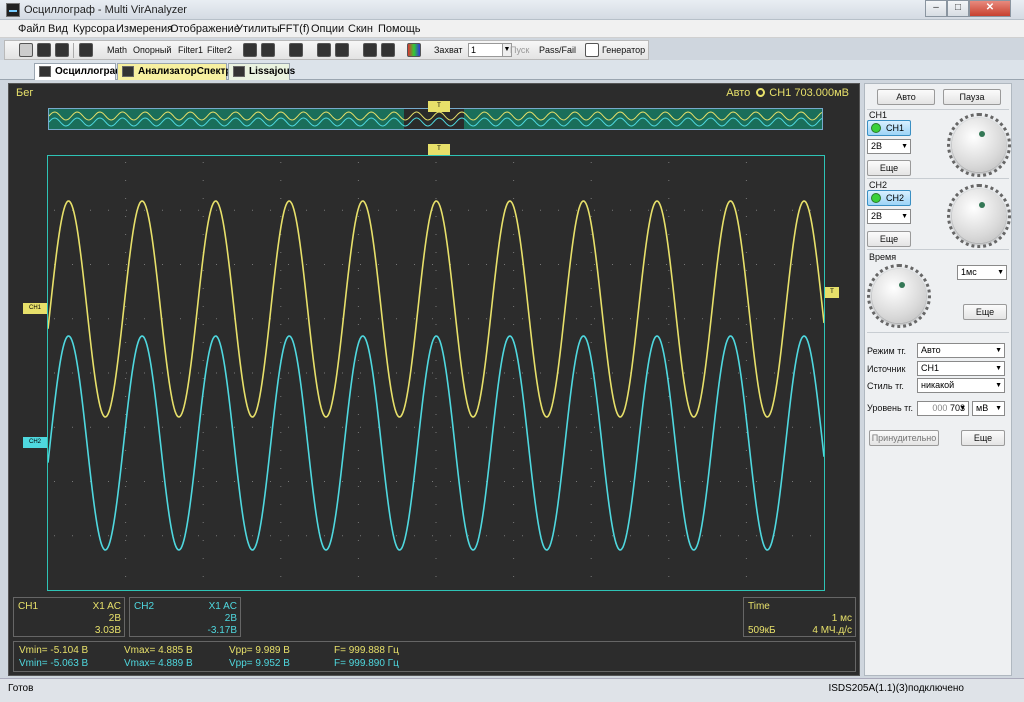  Describe the element at coordinates (982, 272) in the screenshot. I see `timebase-dropdown: 1мс` at that location.